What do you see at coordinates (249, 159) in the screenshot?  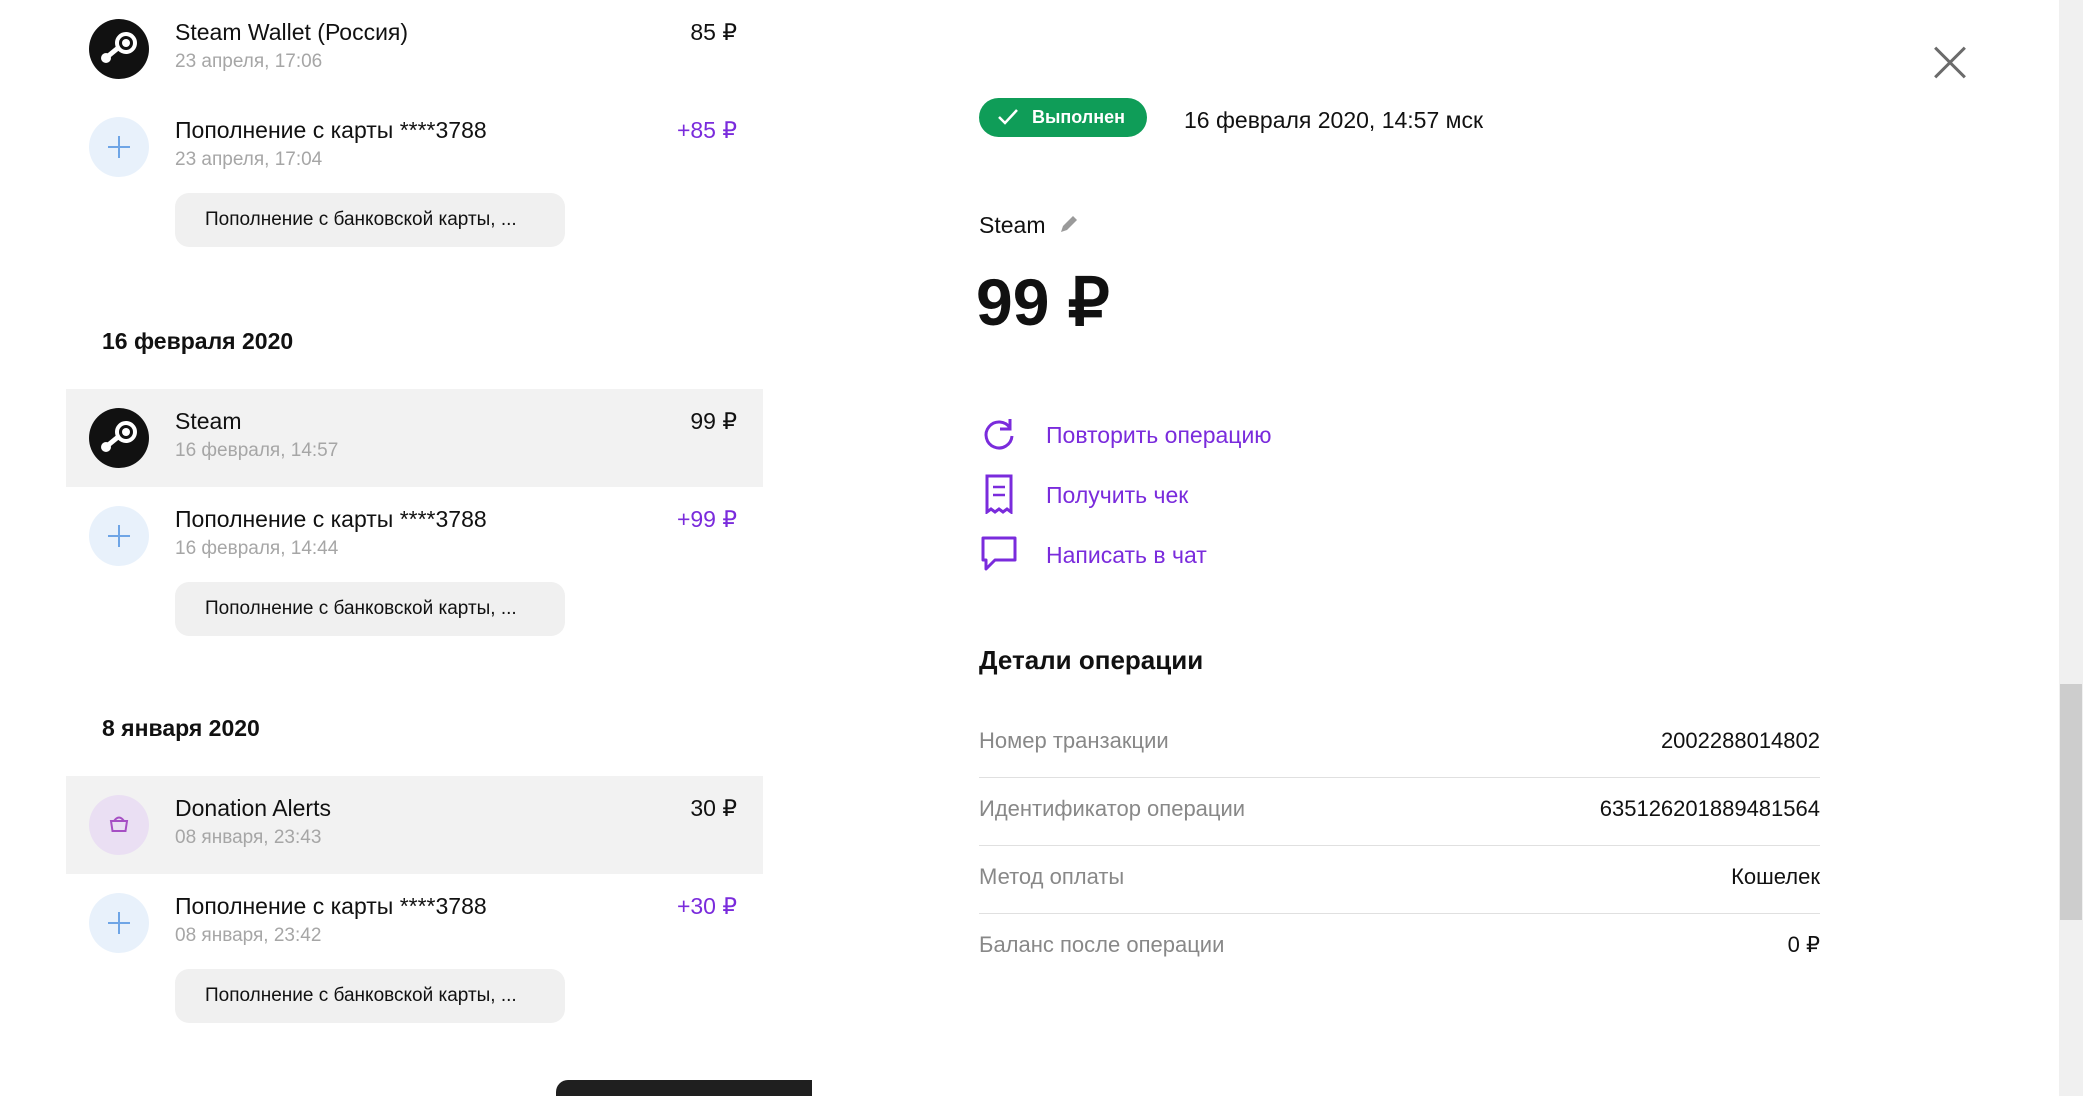 I see `transaction-time: 23 апреля, 17:04` at bounding box center [249, 159].